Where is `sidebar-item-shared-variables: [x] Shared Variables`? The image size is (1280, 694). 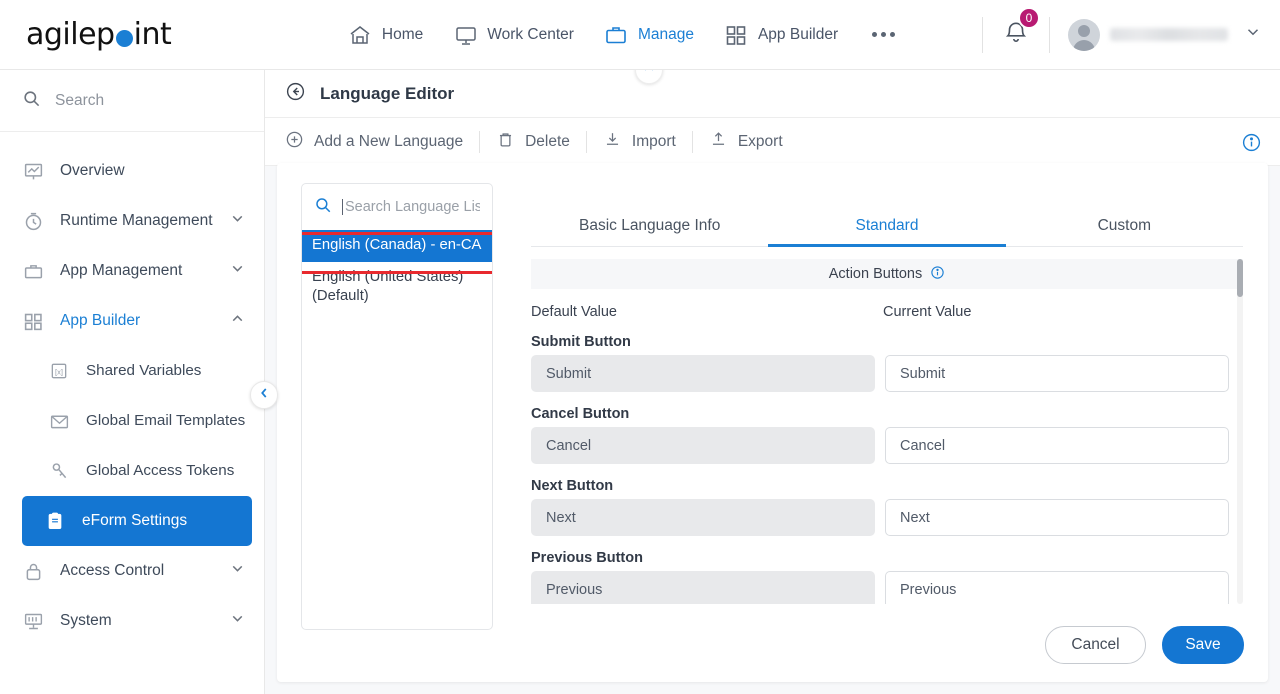
sidebar-item-shared-variables: [x] Shared Variables is located at coordinates (132, 371).